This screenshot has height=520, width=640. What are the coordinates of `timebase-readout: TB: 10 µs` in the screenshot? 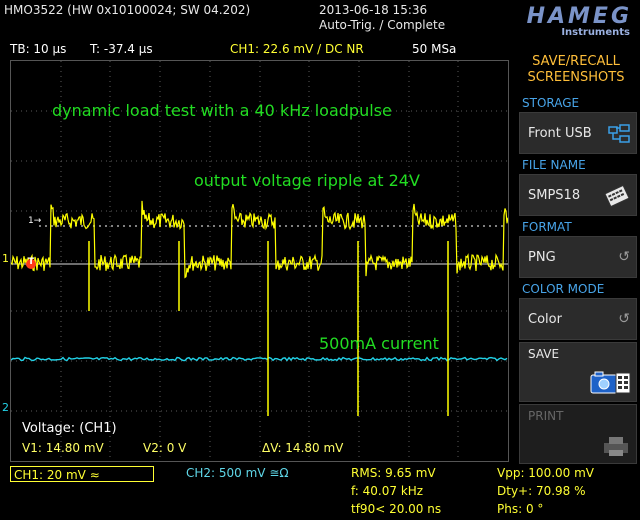 It's located at (38, 49).